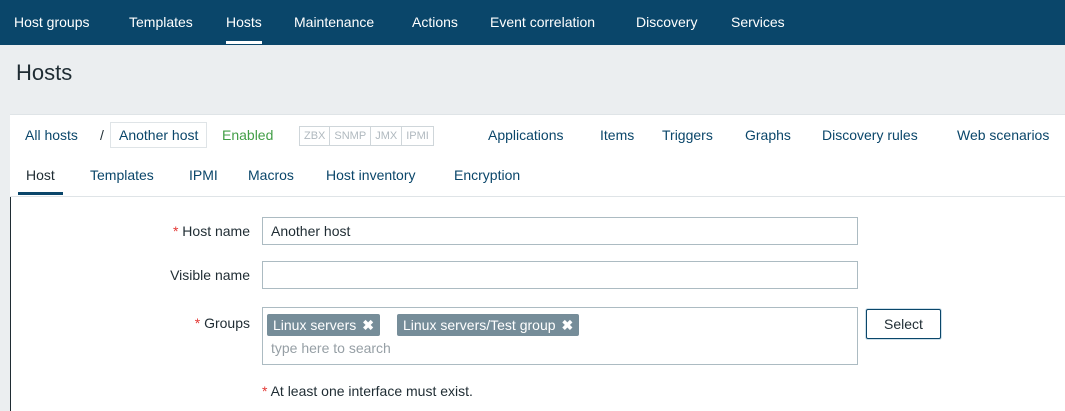 The height and width of the screenshot is (411, 1065). Describe the element at coordinates (526, 135) in the screenshot. I see `link-applications: Applications` at that location.